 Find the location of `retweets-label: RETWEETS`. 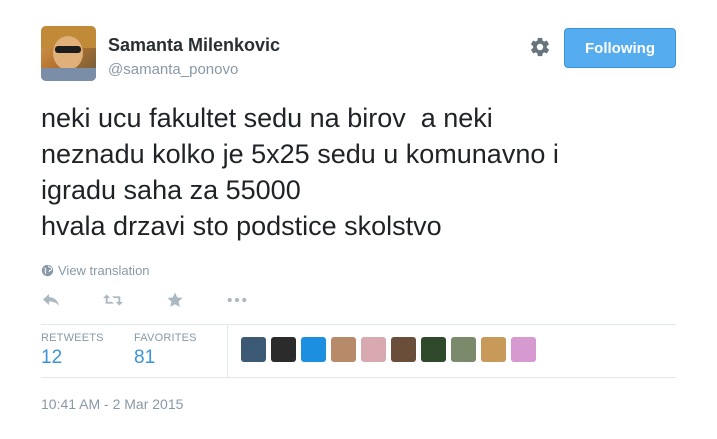

retweets-label: RETWEETS is located at coordinates (72, 338).